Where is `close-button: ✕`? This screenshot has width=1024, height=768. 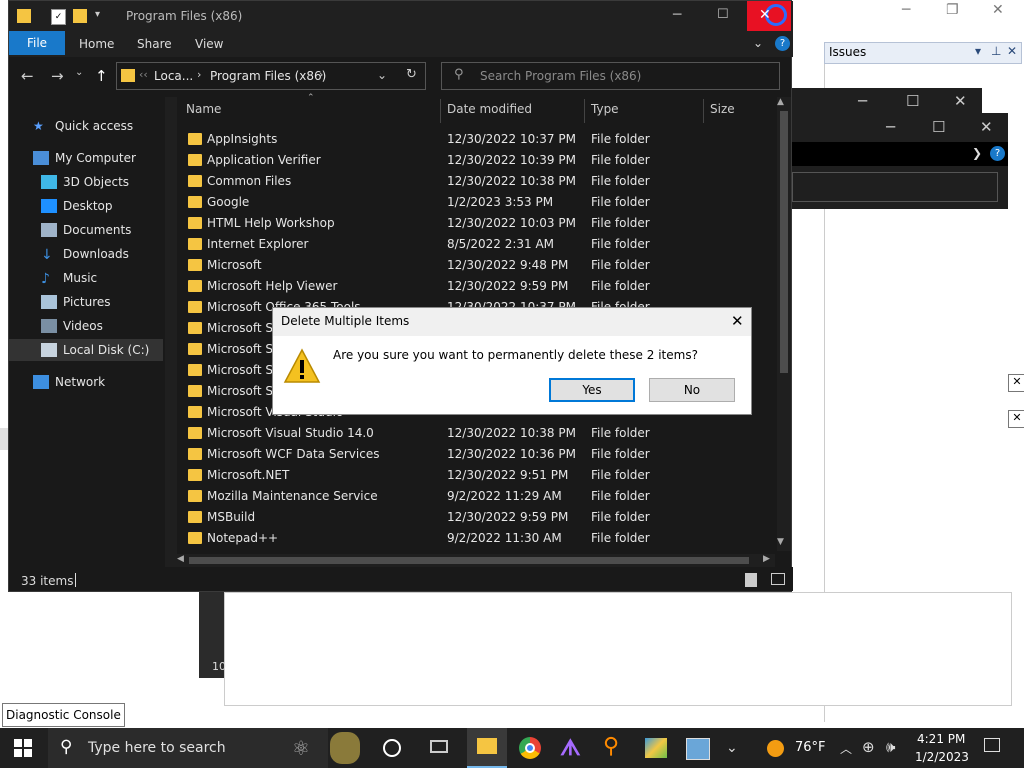
close-button: ✕ is located at coordinates (769, 16).